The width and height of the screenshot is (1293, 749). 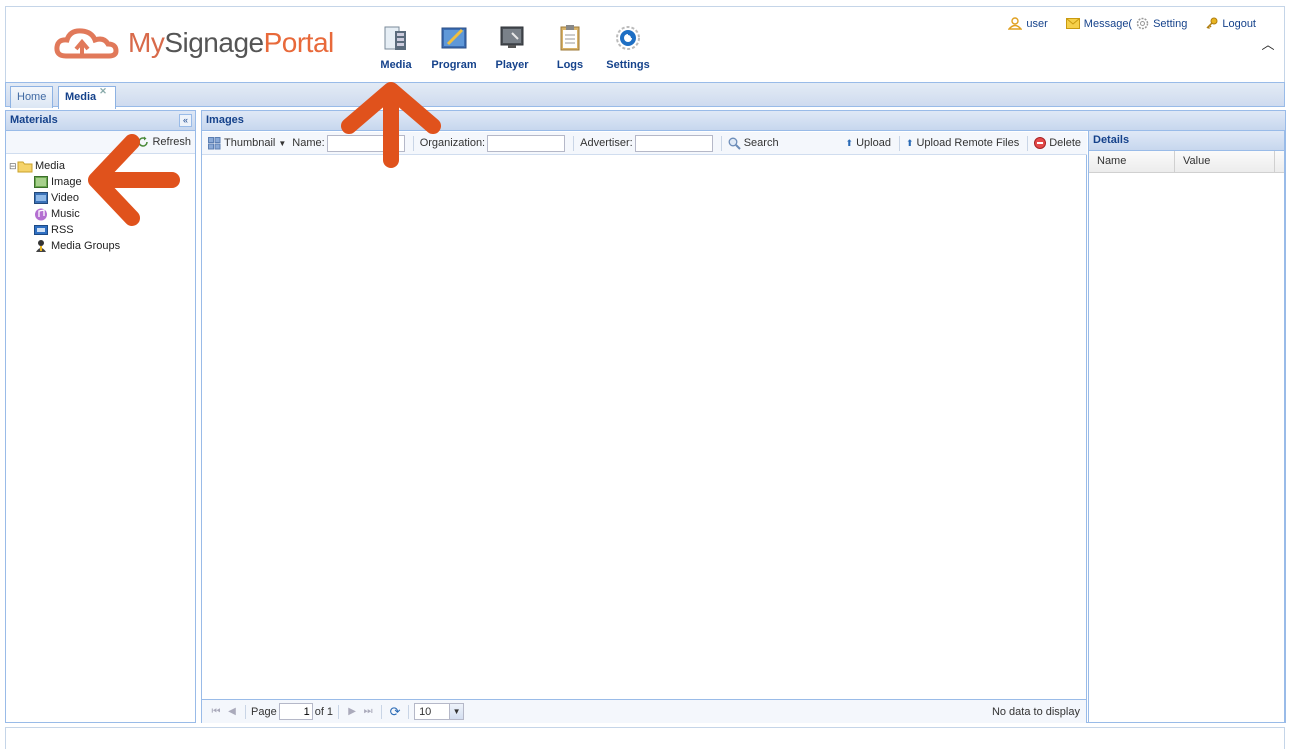 I want to click on upload-label: Upload, so click(x=873, y=143).